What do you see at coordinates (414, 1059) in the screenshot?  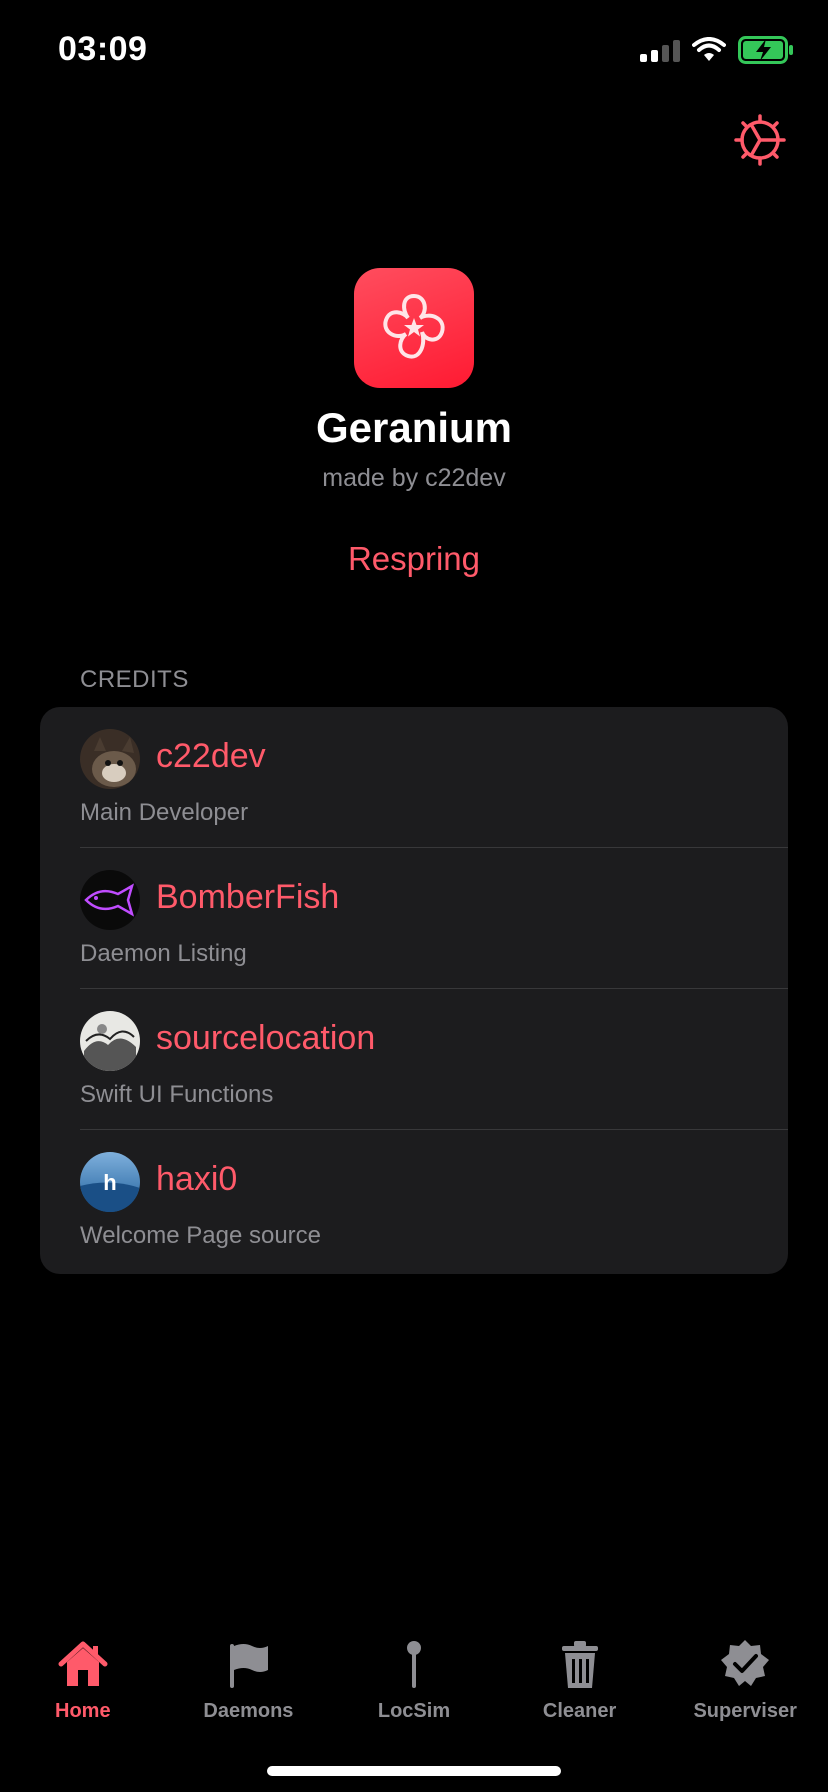 I see `credit-row-sourcelocation: sourcelocation Swift UI Functions` at bounding box center [414, 1059].